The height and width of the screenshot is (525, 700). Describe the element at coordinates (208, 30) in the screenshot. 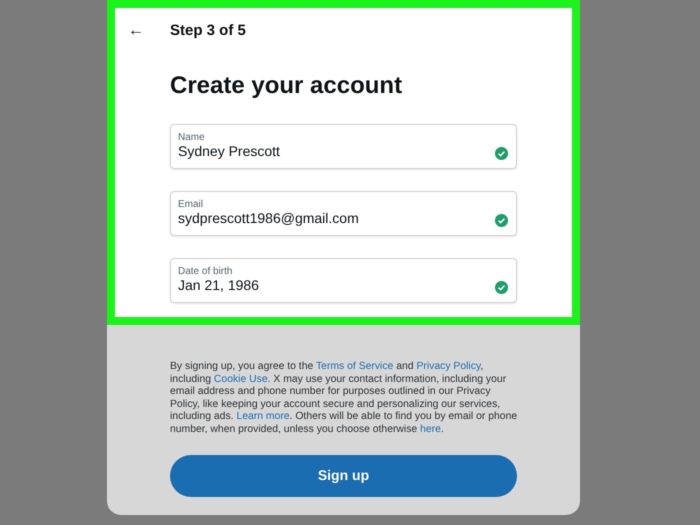

I see `step-indicator: Step 3 of 5` at that location.